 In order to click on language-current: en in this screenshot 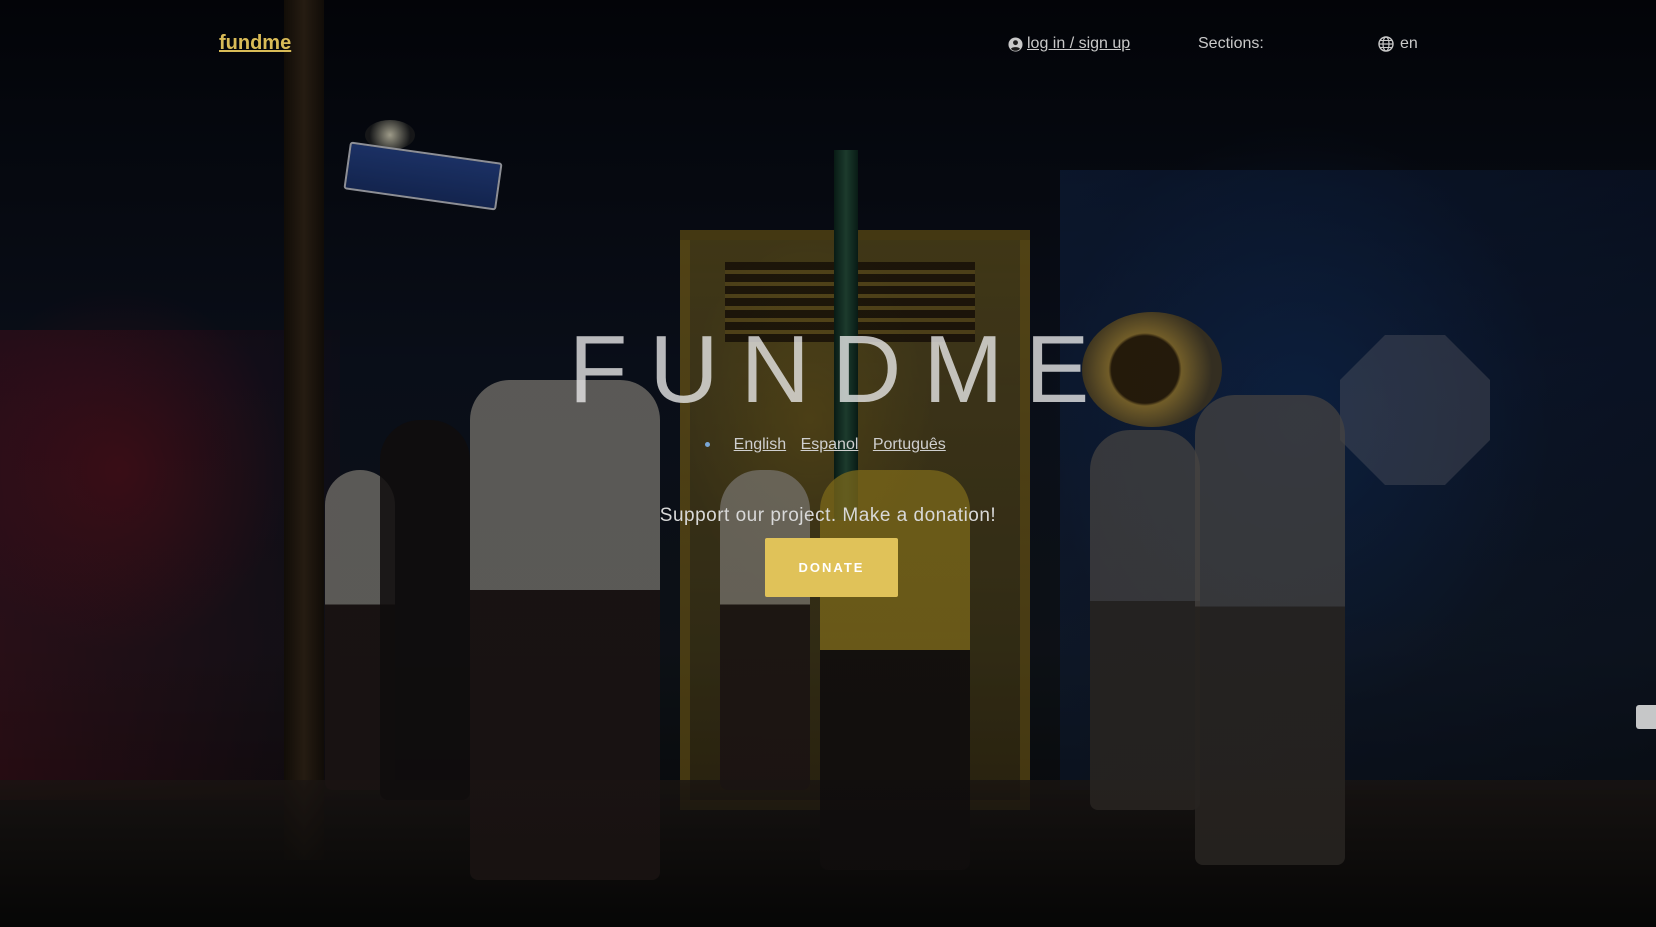, I will do `click(1409, 43)`.